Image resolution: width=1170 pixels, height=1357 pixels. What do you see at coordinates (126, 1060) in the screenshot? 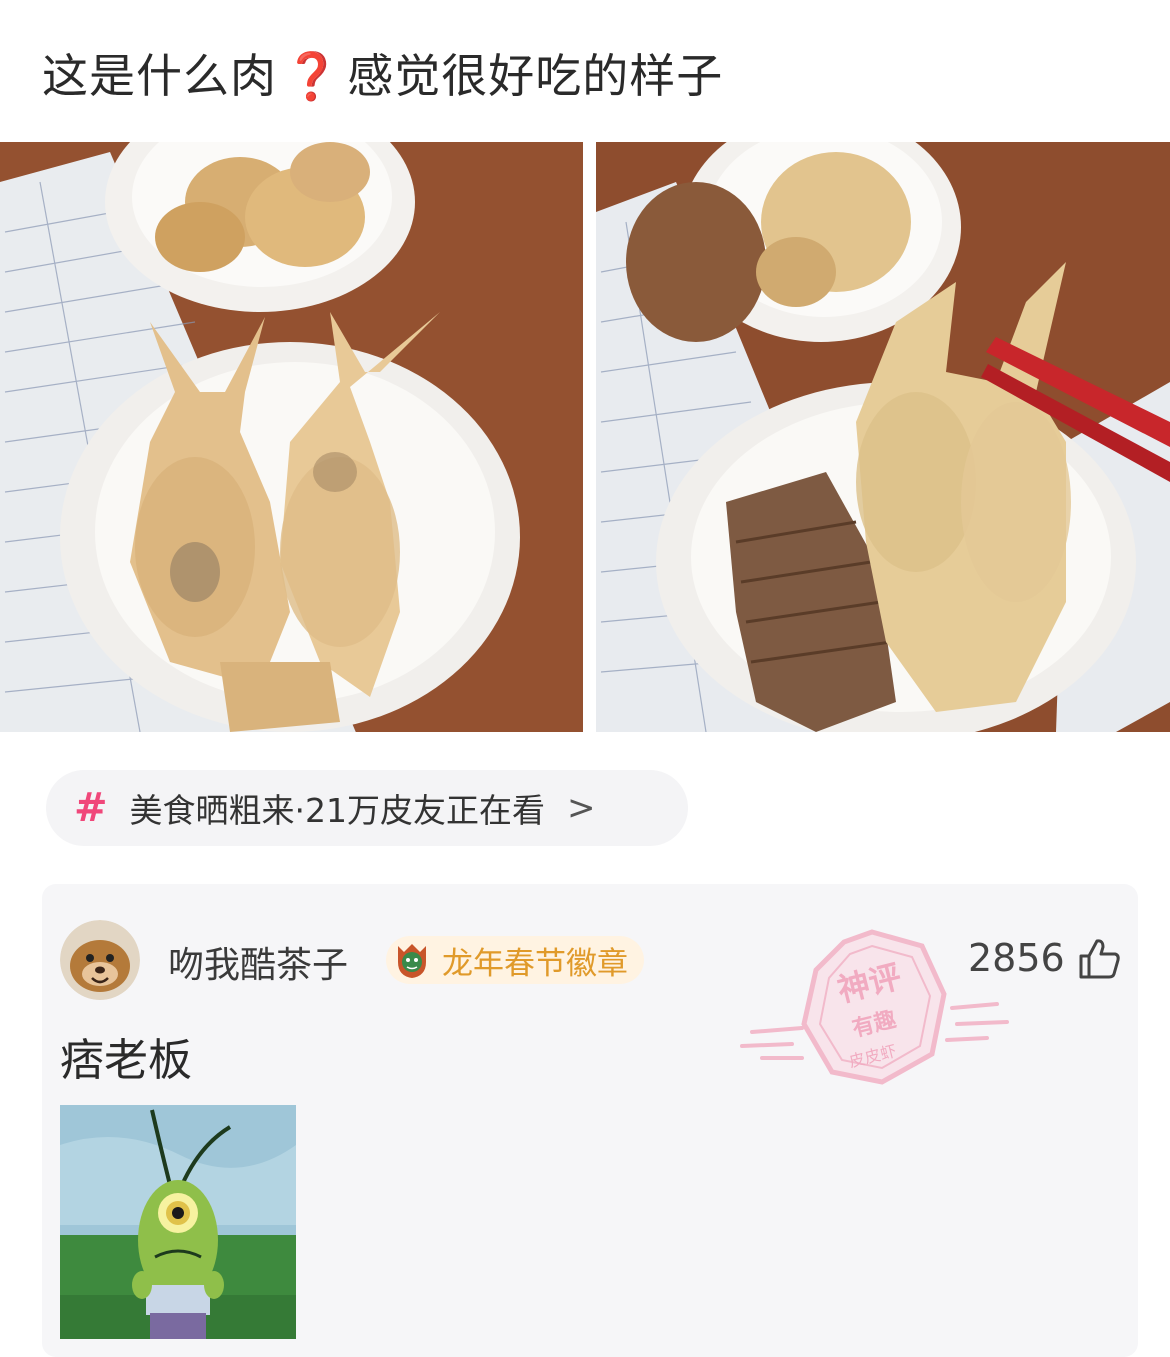
I see `comment-text: 痞老板` at bounding box center [126, 1060].